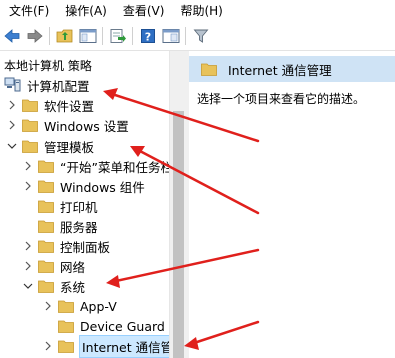 The height and width of the screenshot is (358, 395). I want to click on details-header: Internet 通信管理, so click(292, 69).